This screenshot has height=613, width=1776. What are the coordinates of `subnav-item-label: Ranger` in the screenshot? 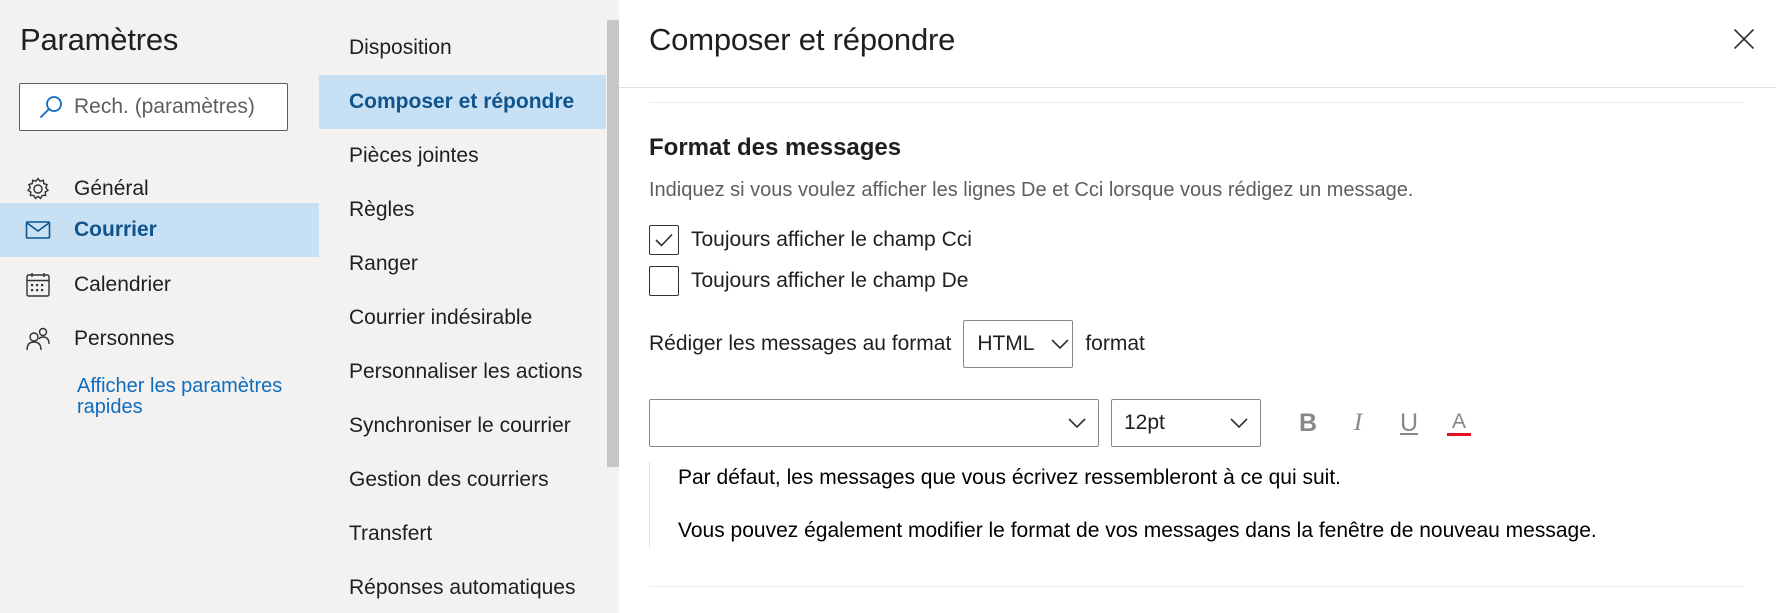 It's located at (383, 263).